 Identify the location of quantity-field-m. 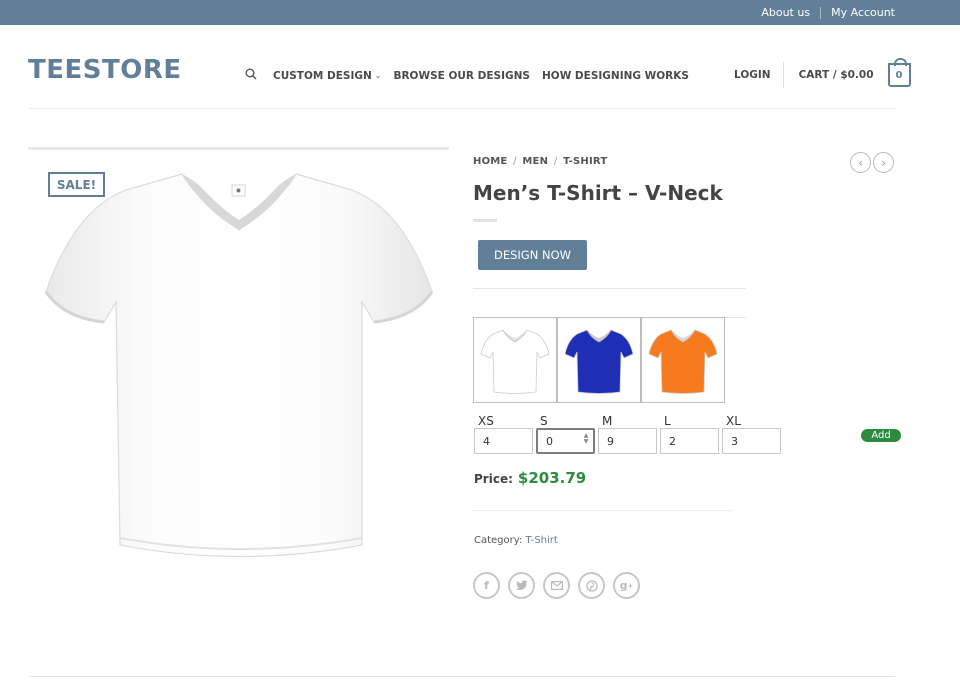
(627, 441).